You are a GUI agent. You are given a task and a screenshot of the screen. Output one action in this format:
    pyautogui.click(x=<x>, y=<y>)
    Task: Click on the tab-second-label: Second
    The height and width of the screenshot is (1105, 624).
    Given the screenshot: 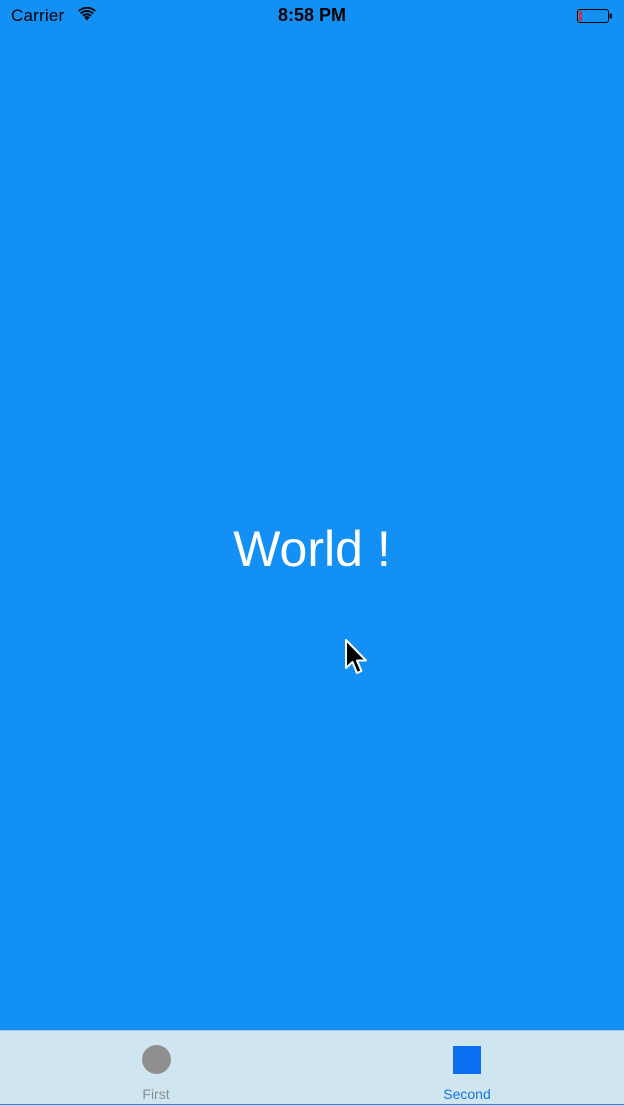 What is the action you would take?
    pyautogui.click(x=467, y=1094)
    